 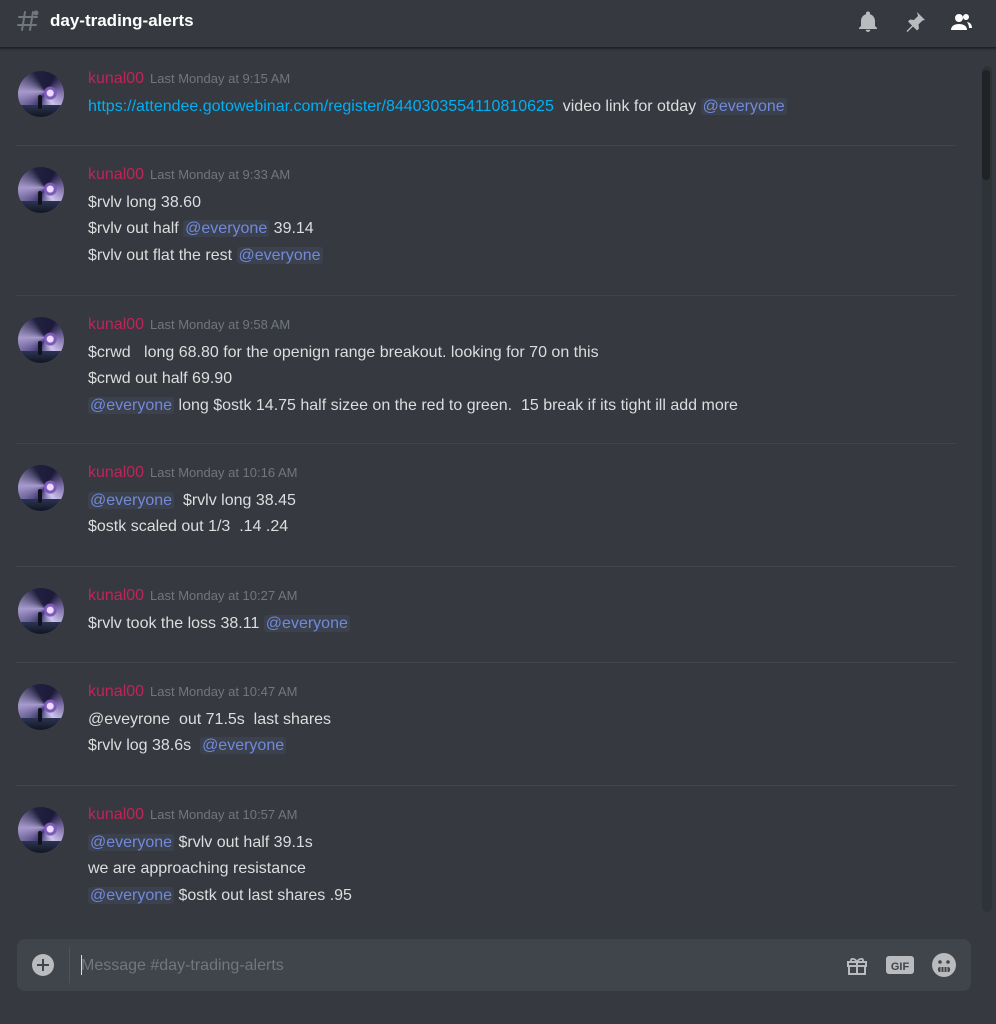 What do you see at coordinates (235, 500) in the screenshot?
I see `message-text: $rvlv long 38.45` at bounding box center [235, 500].